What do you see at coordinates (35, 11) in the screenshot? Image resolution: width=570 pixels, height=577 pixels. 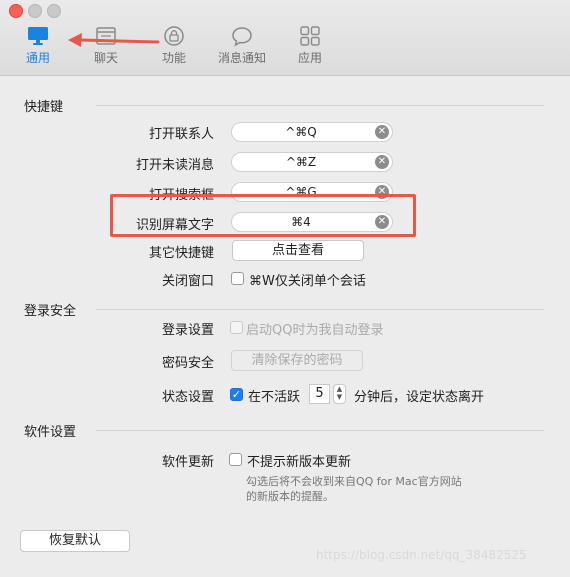 I see `minimize-window-button` at bounding box center [35, 11].